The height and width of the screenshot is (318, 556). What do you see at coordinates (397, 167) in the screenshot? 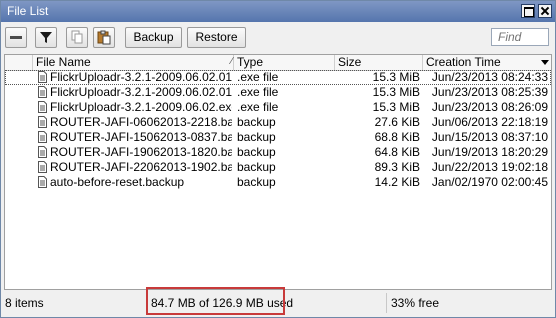
I see `cell-size: 89.3 KiB` at bounding box center [397, 167].